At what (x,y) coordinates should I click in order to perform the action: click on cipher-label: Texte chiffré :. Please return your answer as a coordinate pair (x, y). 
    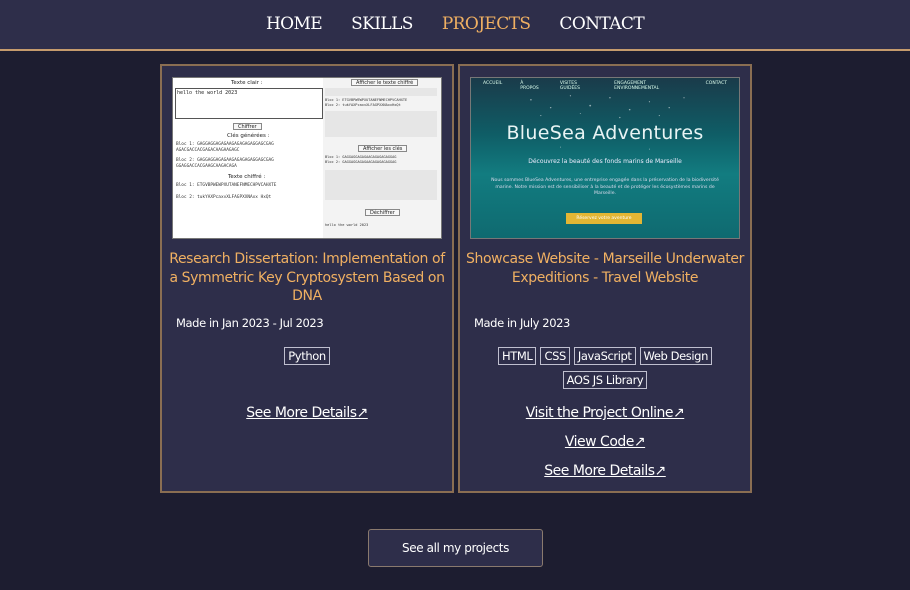
    Looking at the image, I should click on (247, 177).